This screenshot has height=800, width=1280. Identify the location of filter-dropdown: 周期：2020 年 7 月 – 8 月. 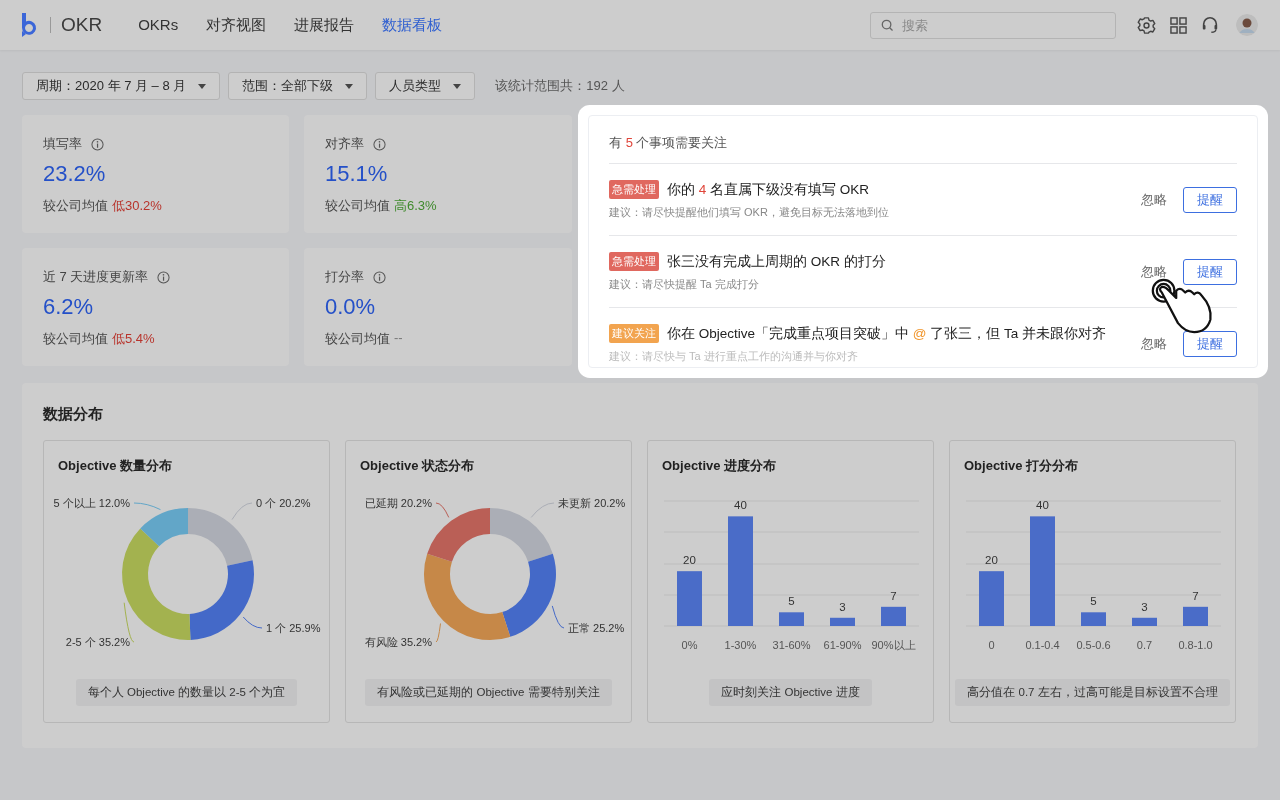
(121, 86).